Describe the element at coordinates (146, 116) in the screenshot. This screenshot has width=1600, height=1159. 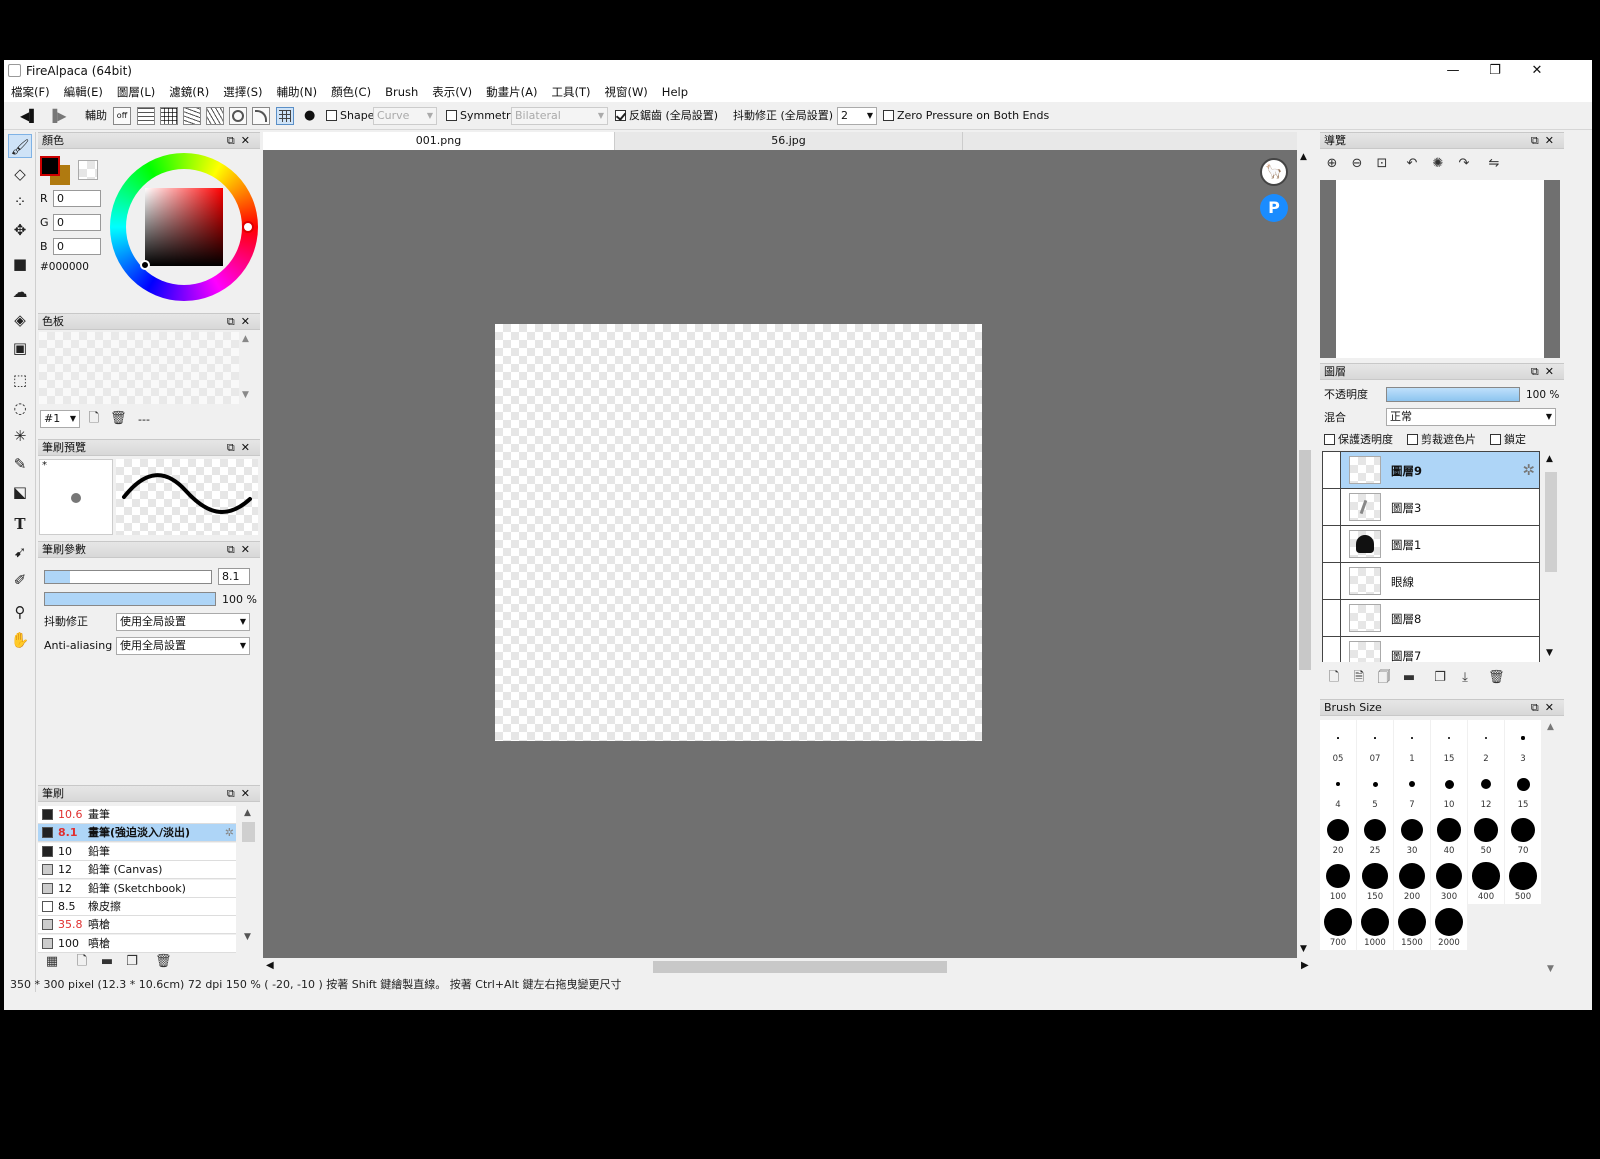
I see `snap-parallel-icon` at that location.